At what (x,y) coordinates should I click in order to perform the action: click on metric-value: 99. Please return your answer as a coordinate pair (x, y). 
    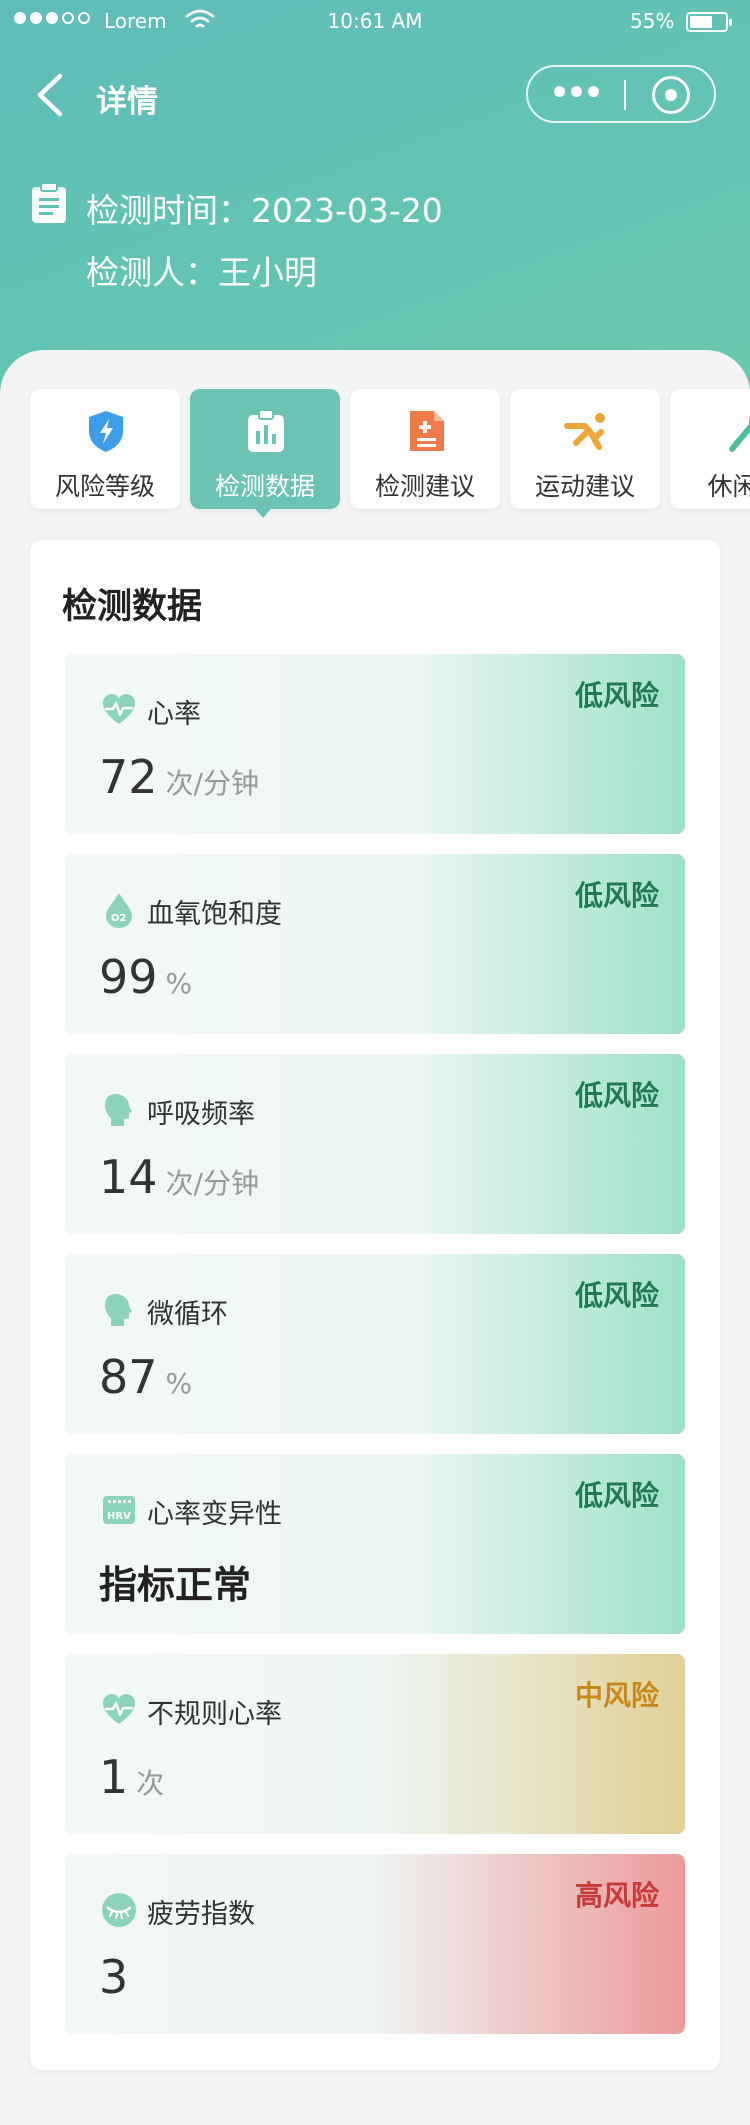
    Looking at the image, I should click on (128, 977).